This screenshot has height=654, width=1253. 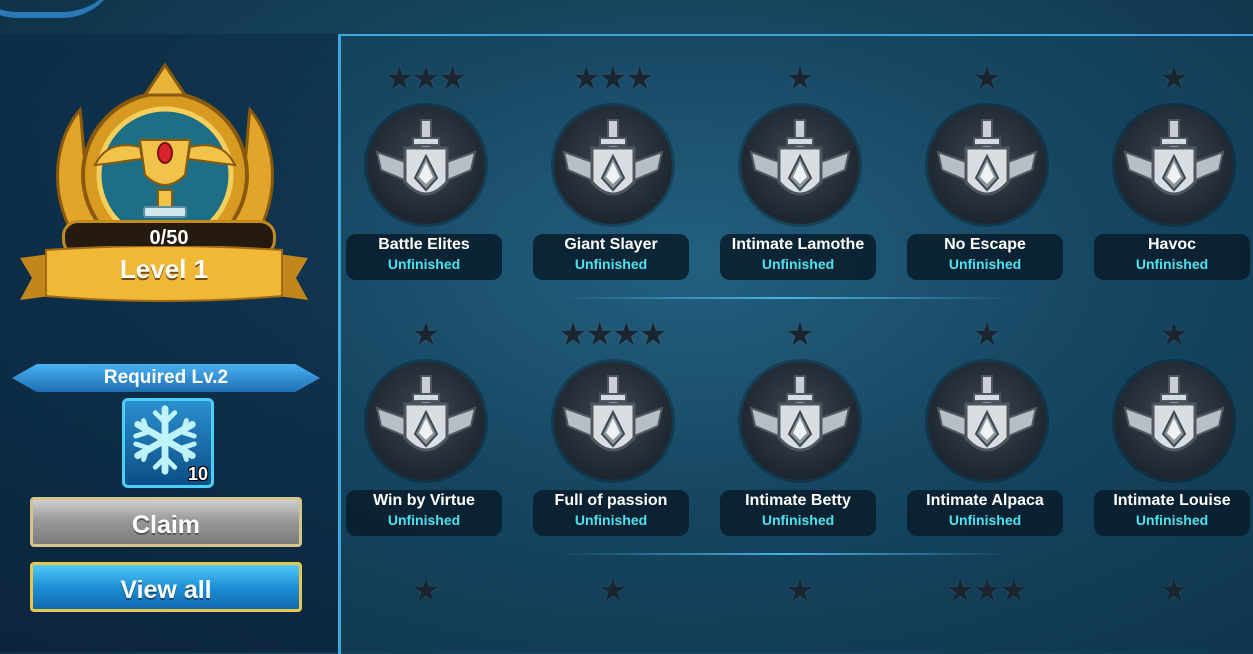 I want to click on achievement-label: Giant Slayer Unfinished, so click(x=611, y=257).